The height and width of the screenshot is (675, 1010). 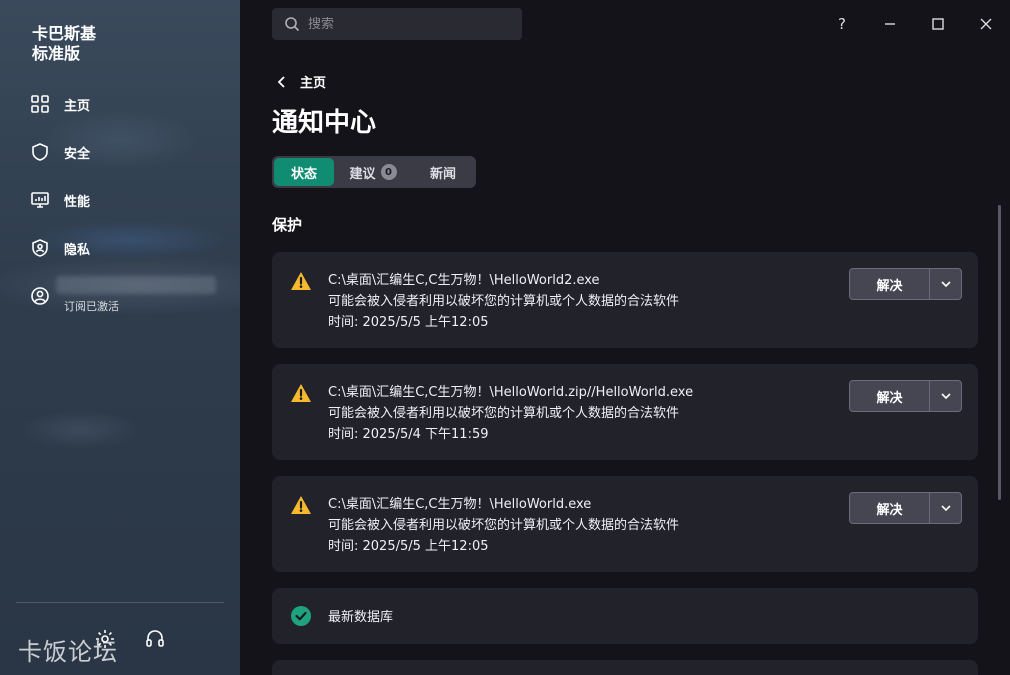 I want to click on tab-status: 状态, so click(x=304, y=172).